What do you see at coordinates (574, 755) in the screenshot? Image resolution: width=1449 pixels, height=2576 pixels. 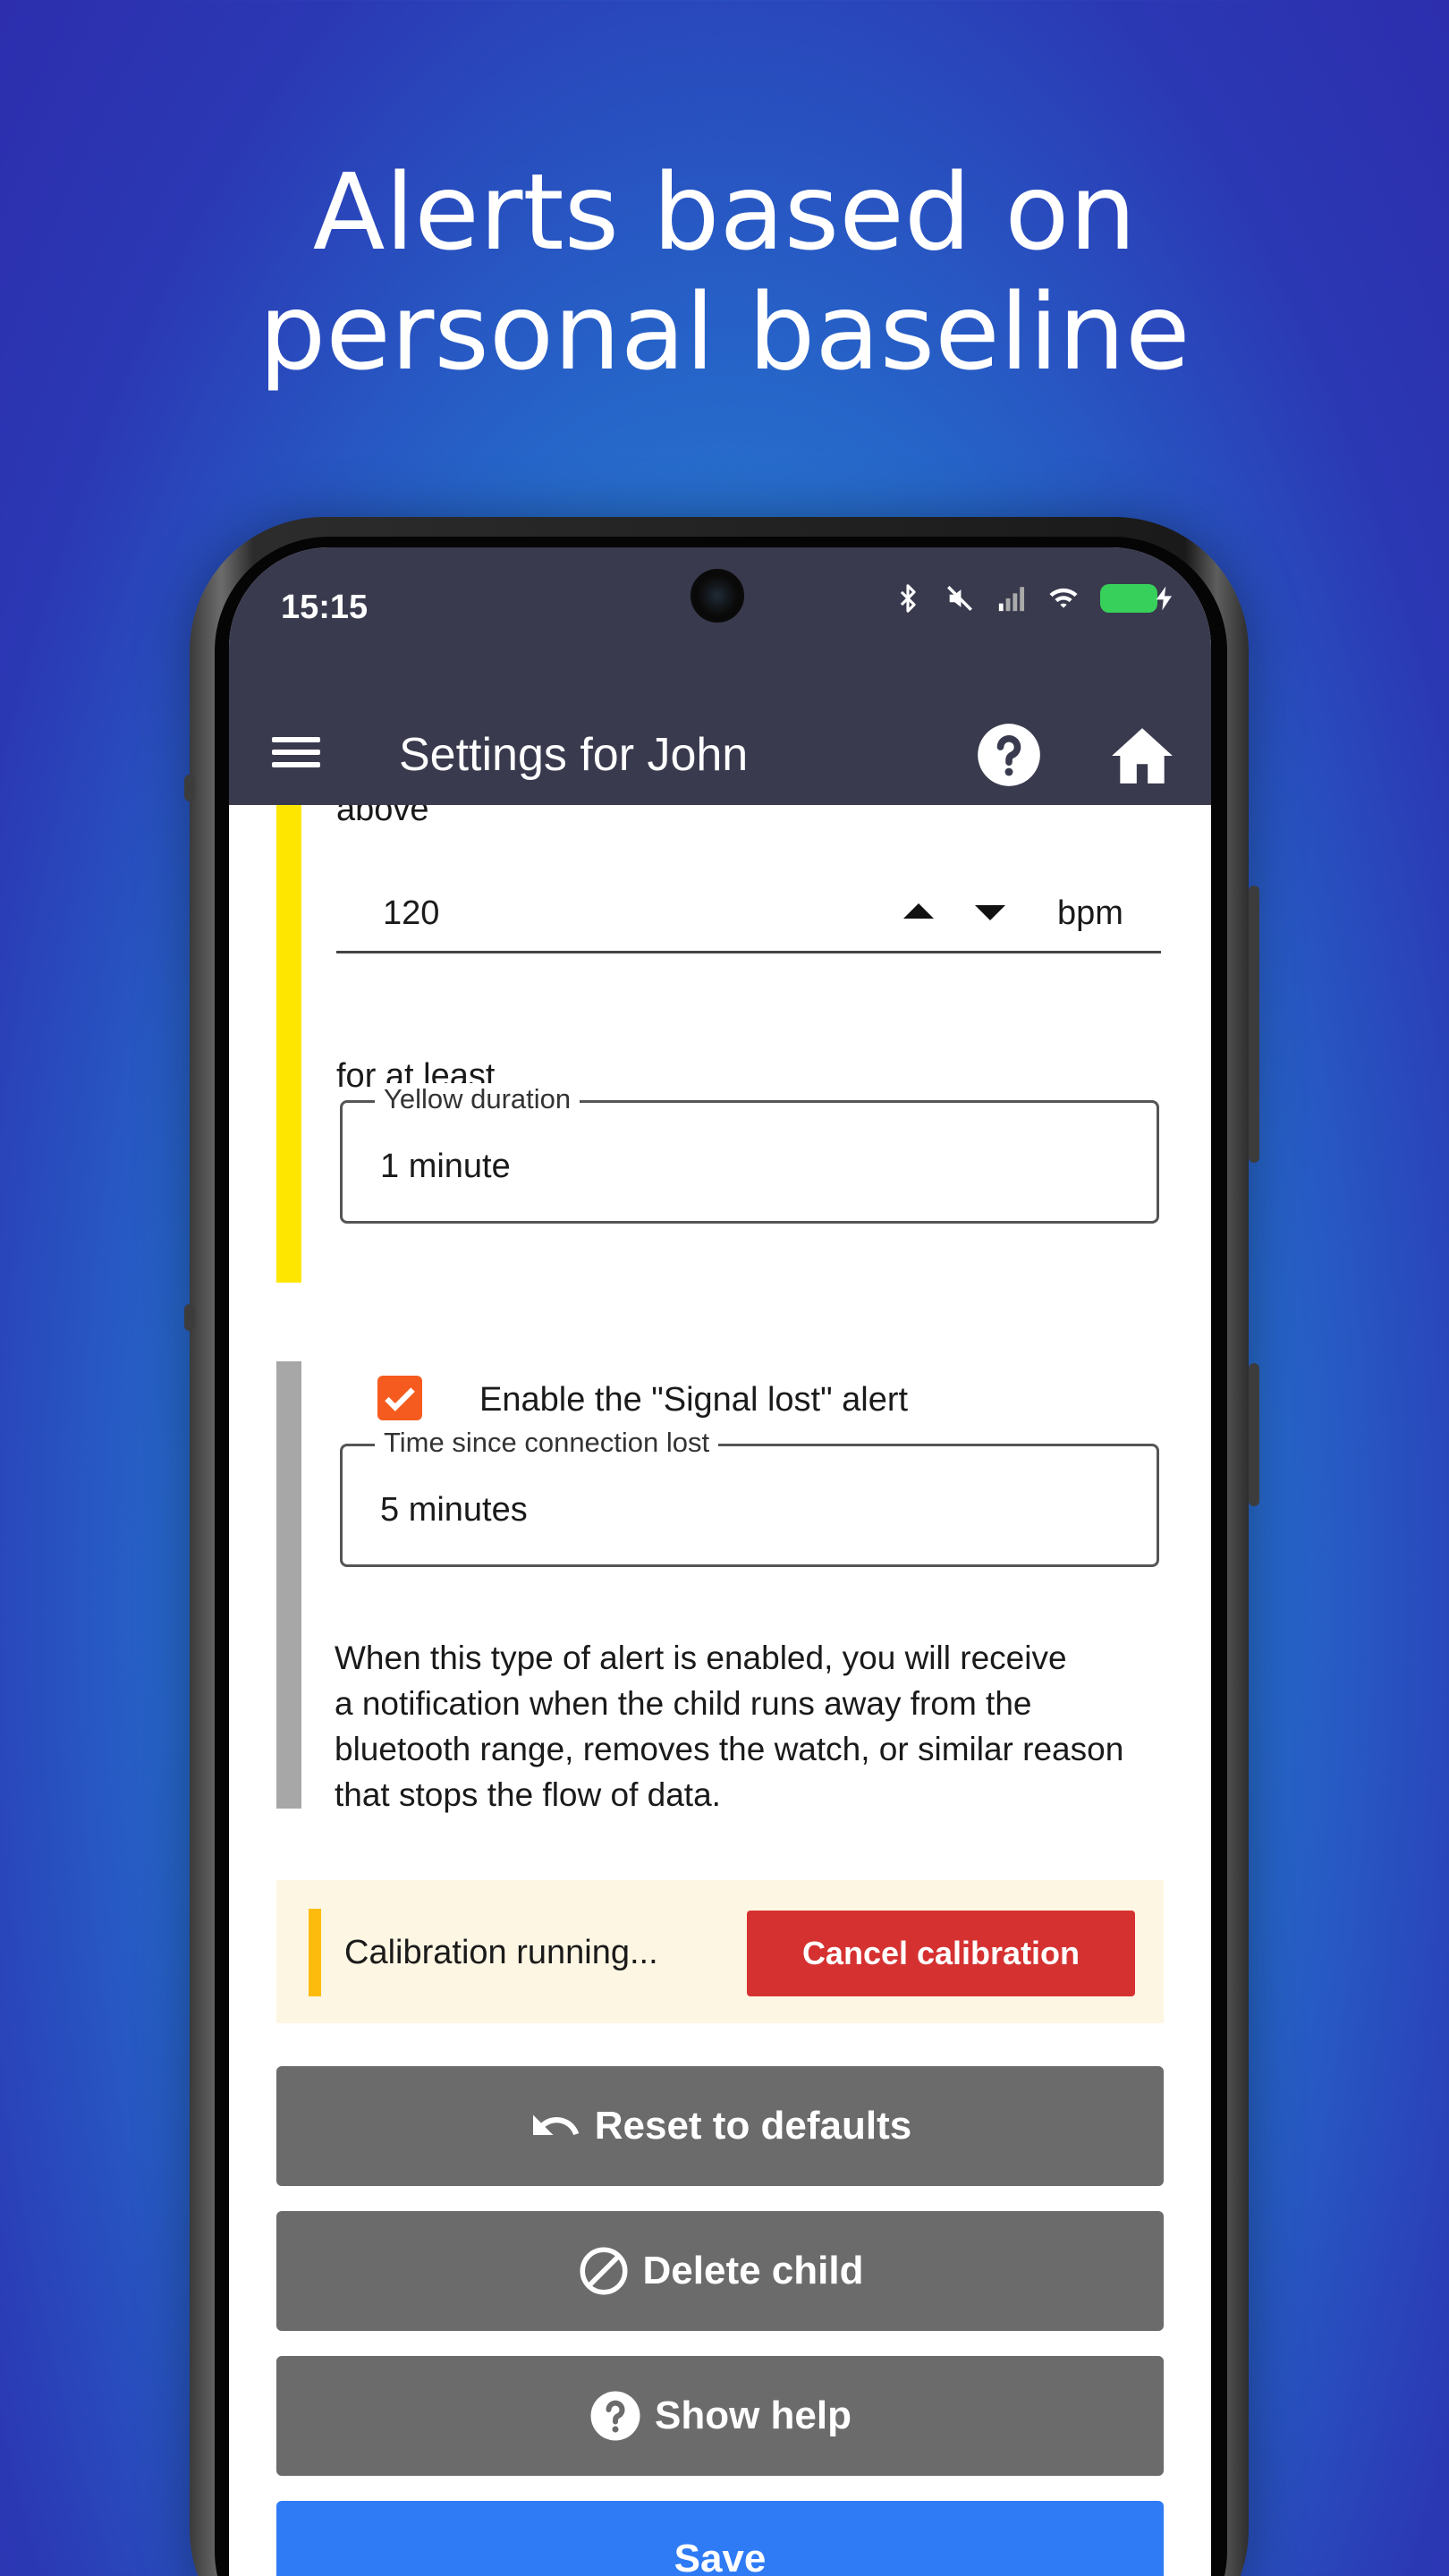 I see `app-bar-title: Settings for John` at bounding box center [574, 755].